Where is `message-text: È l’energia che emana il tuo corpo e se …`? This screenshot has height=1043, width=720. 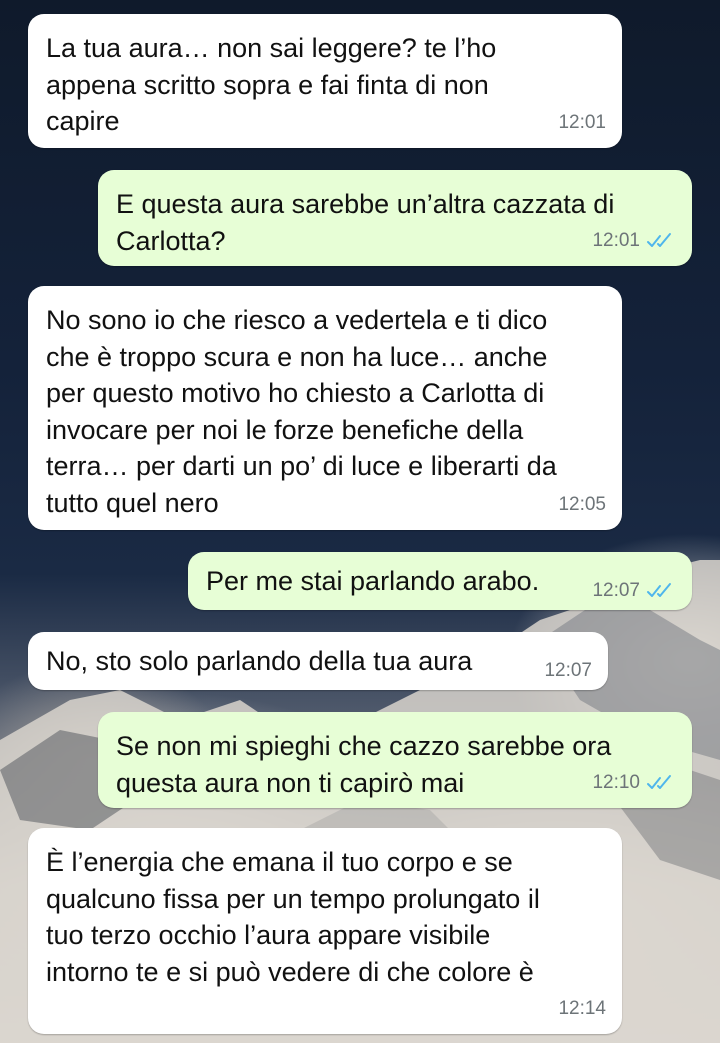 message-text: È l’energia che emana il tuo corpo e se … is located at coordinates (293, 917).